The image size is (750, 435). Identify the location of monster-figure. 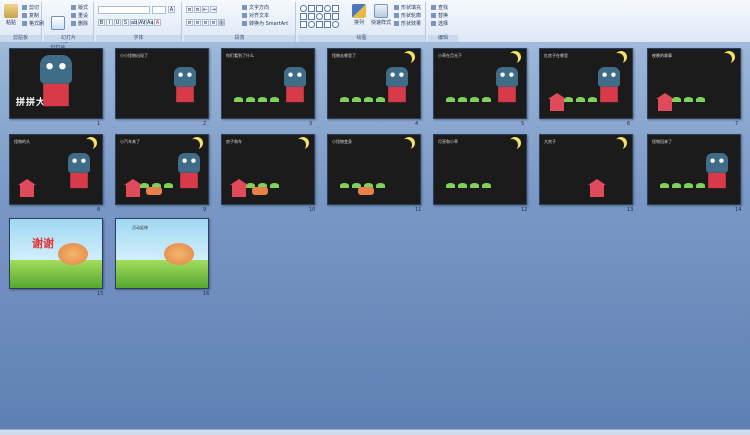
(79, 171).